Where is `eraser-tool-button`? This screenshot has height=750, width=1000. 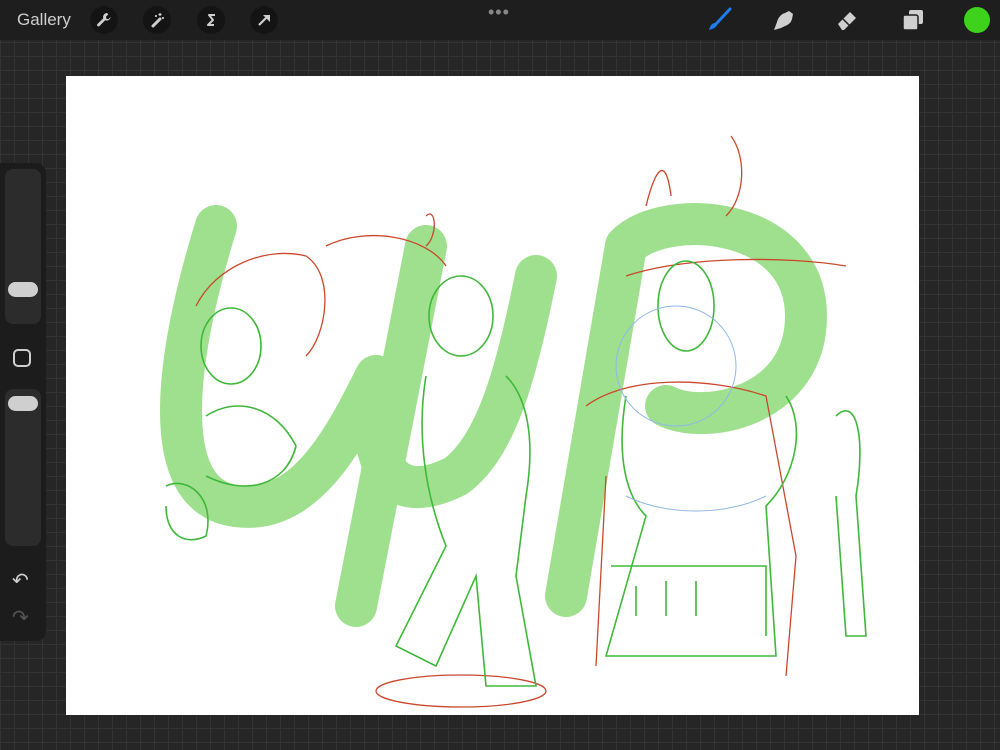
eraser-tool-button is located at coordinates (847, 20).